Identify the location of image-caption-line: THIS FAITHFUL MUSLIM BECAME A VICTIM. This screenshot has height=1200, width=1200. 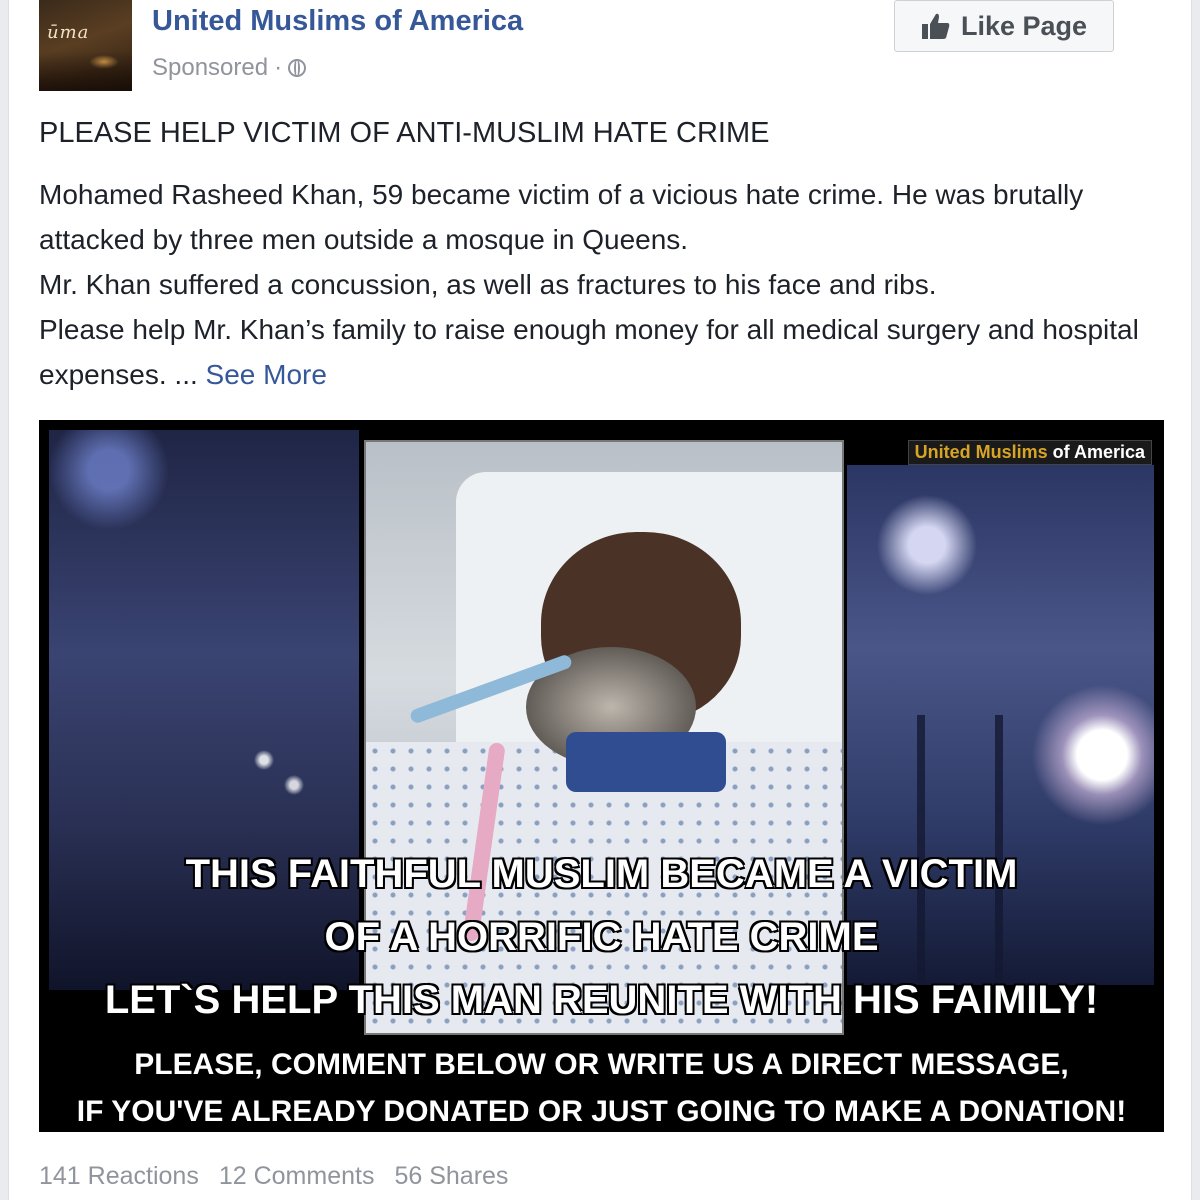
(601, 874).